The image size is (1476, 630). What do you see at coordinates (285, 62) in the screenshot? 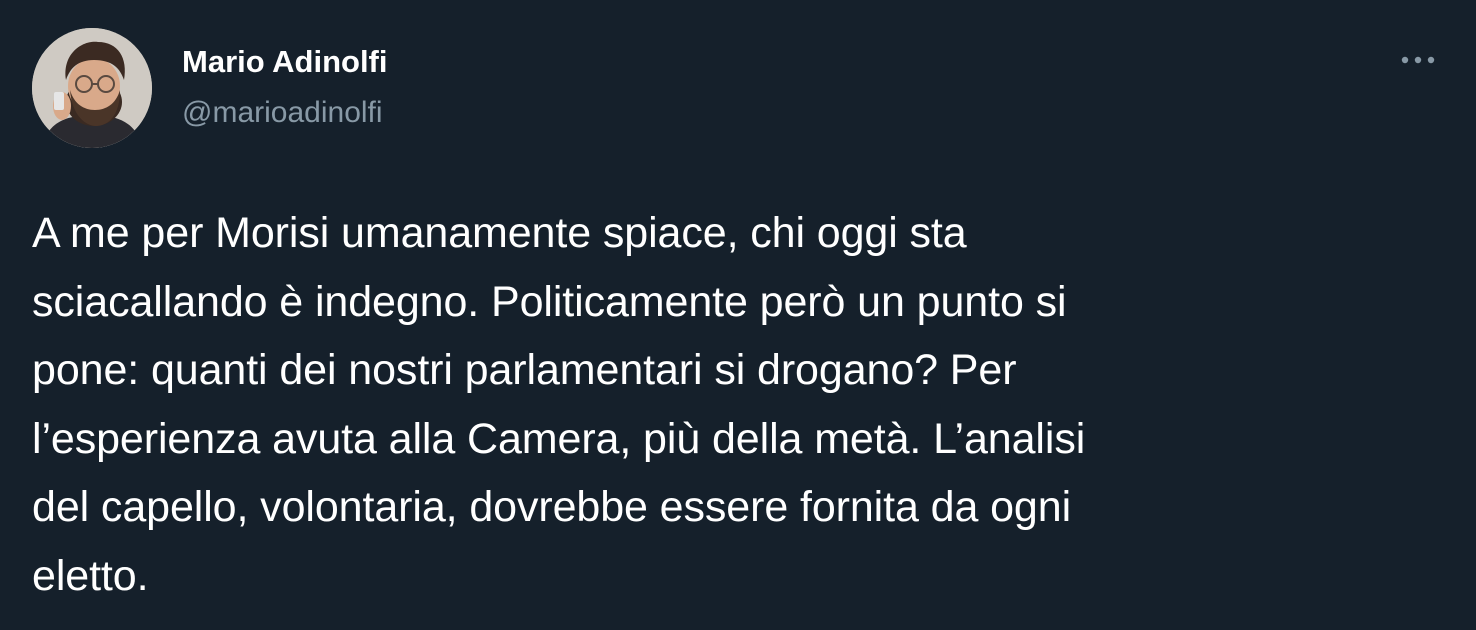
I see `author-name: Mario Adinolfi` at bounding box center [285, 62].